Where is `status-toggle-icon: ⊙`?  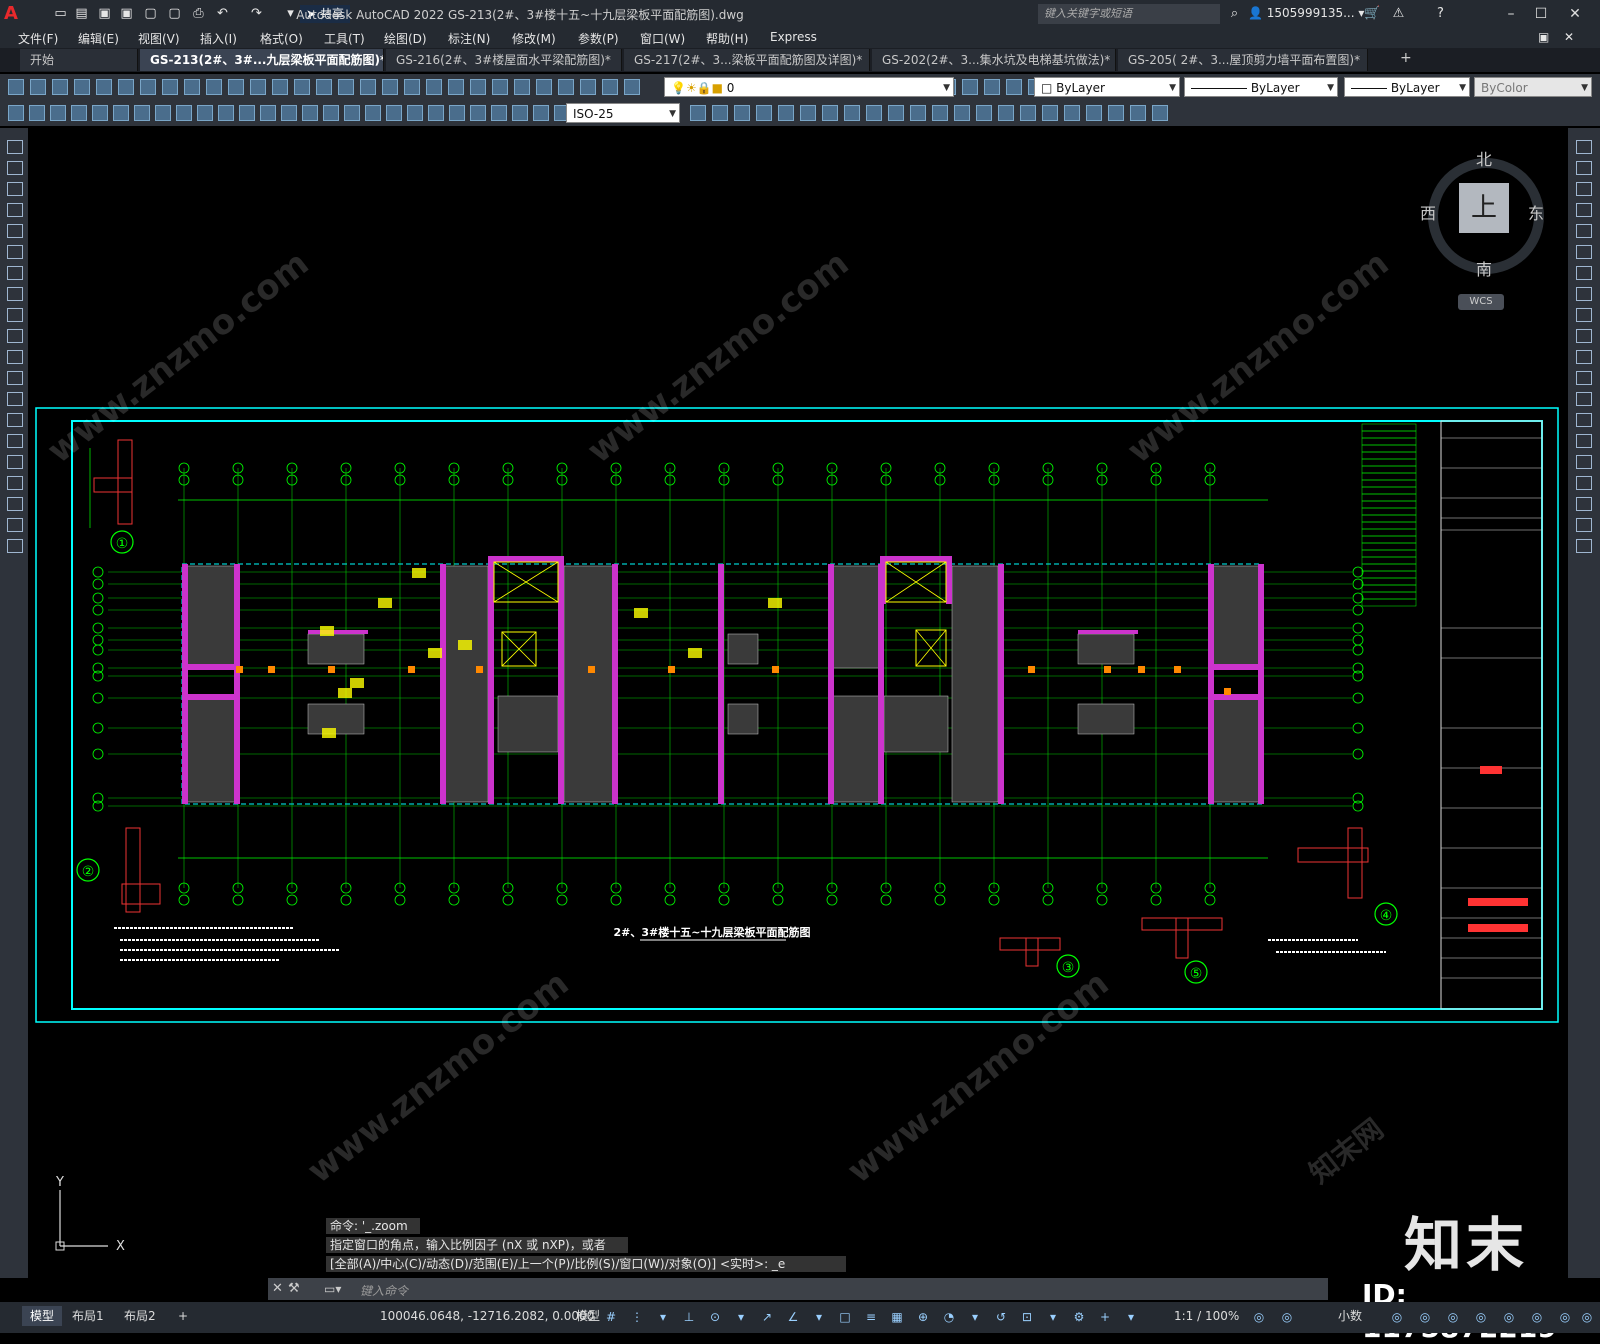 status-toggle-icon: ⊙ is located at coordinates (715, 1317).